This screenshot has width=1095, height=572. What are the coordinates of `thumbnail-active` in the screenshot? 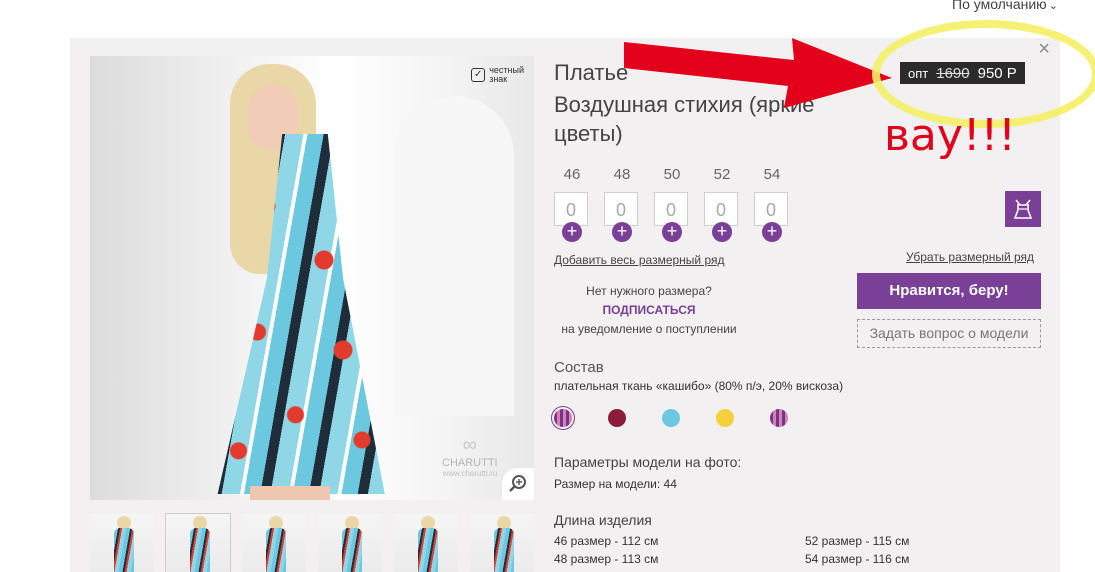 It's located at (198, 542).